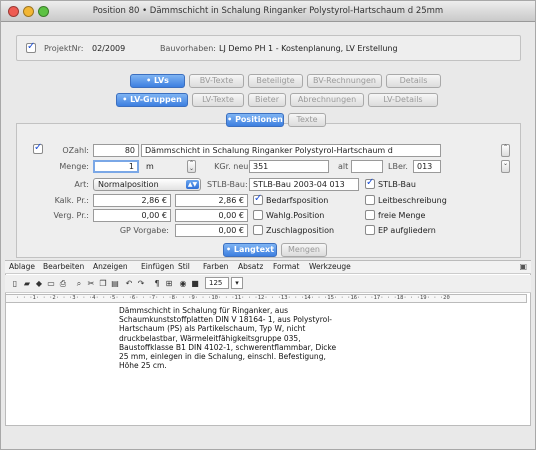 Image resolution: width=536 pixels, height=450 pixels. What do you see at coordinates (211, 200) in the screenshot?
I see `kalk-input-2: 2,86 €` at bounding box center [211, 200].